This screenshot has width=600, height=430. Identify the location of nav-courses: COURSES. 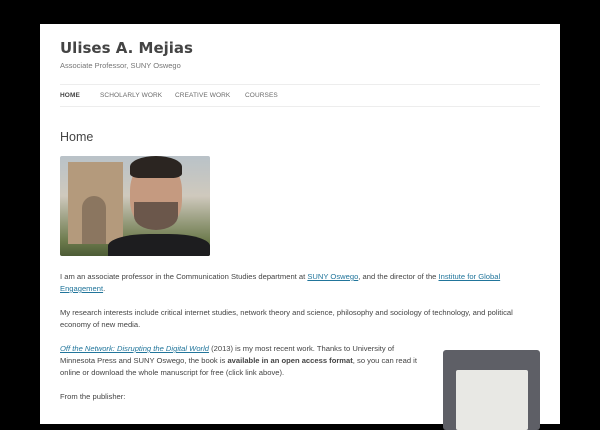
(261, 95).